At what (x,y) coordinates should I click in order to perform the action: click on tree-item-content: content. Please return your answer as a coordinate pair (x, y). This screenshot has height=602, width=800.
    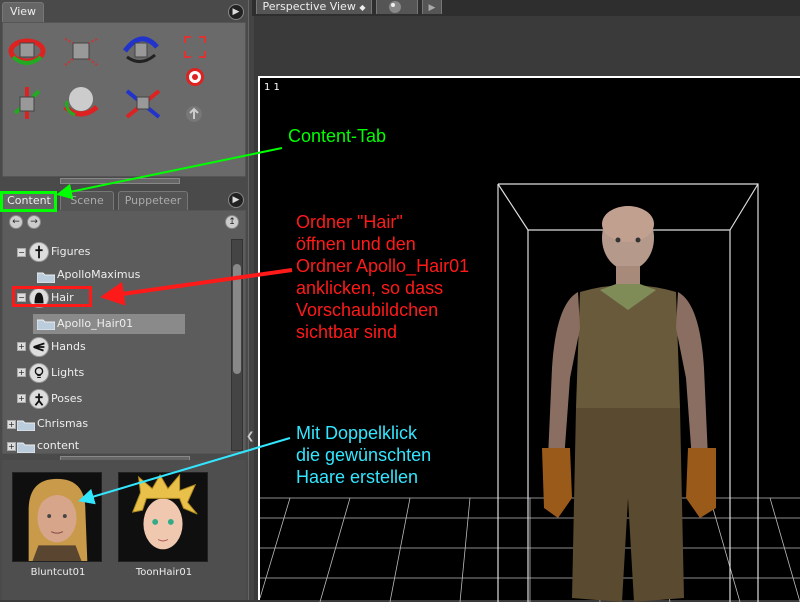
    Looking at the image, I should click on (58, 446).